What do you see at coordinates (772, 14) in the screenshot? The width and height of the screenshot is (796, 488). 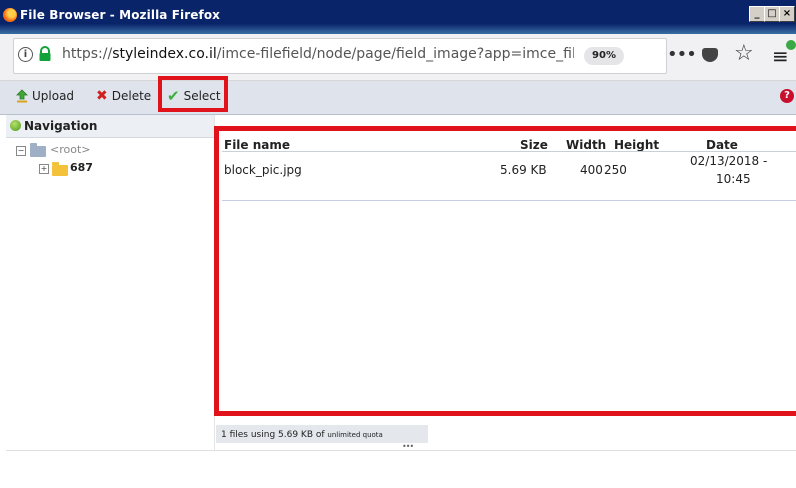 I see `maximize-button: □` at bounding box center [772, 14].